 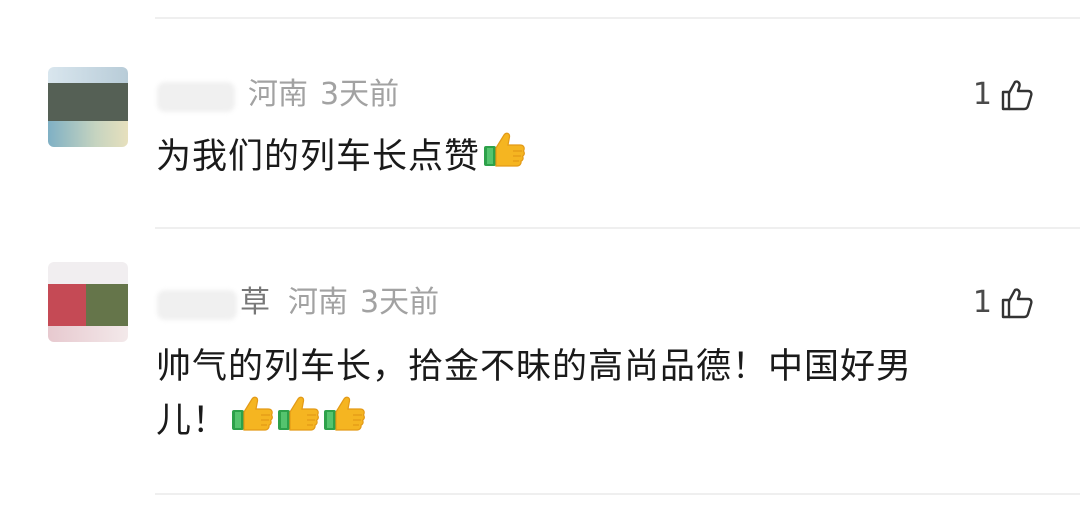 I want to click on comment-text-line: 帅气的列车长，拾金不昧的高尚品德！中国好男, so click(x=534, y=367).